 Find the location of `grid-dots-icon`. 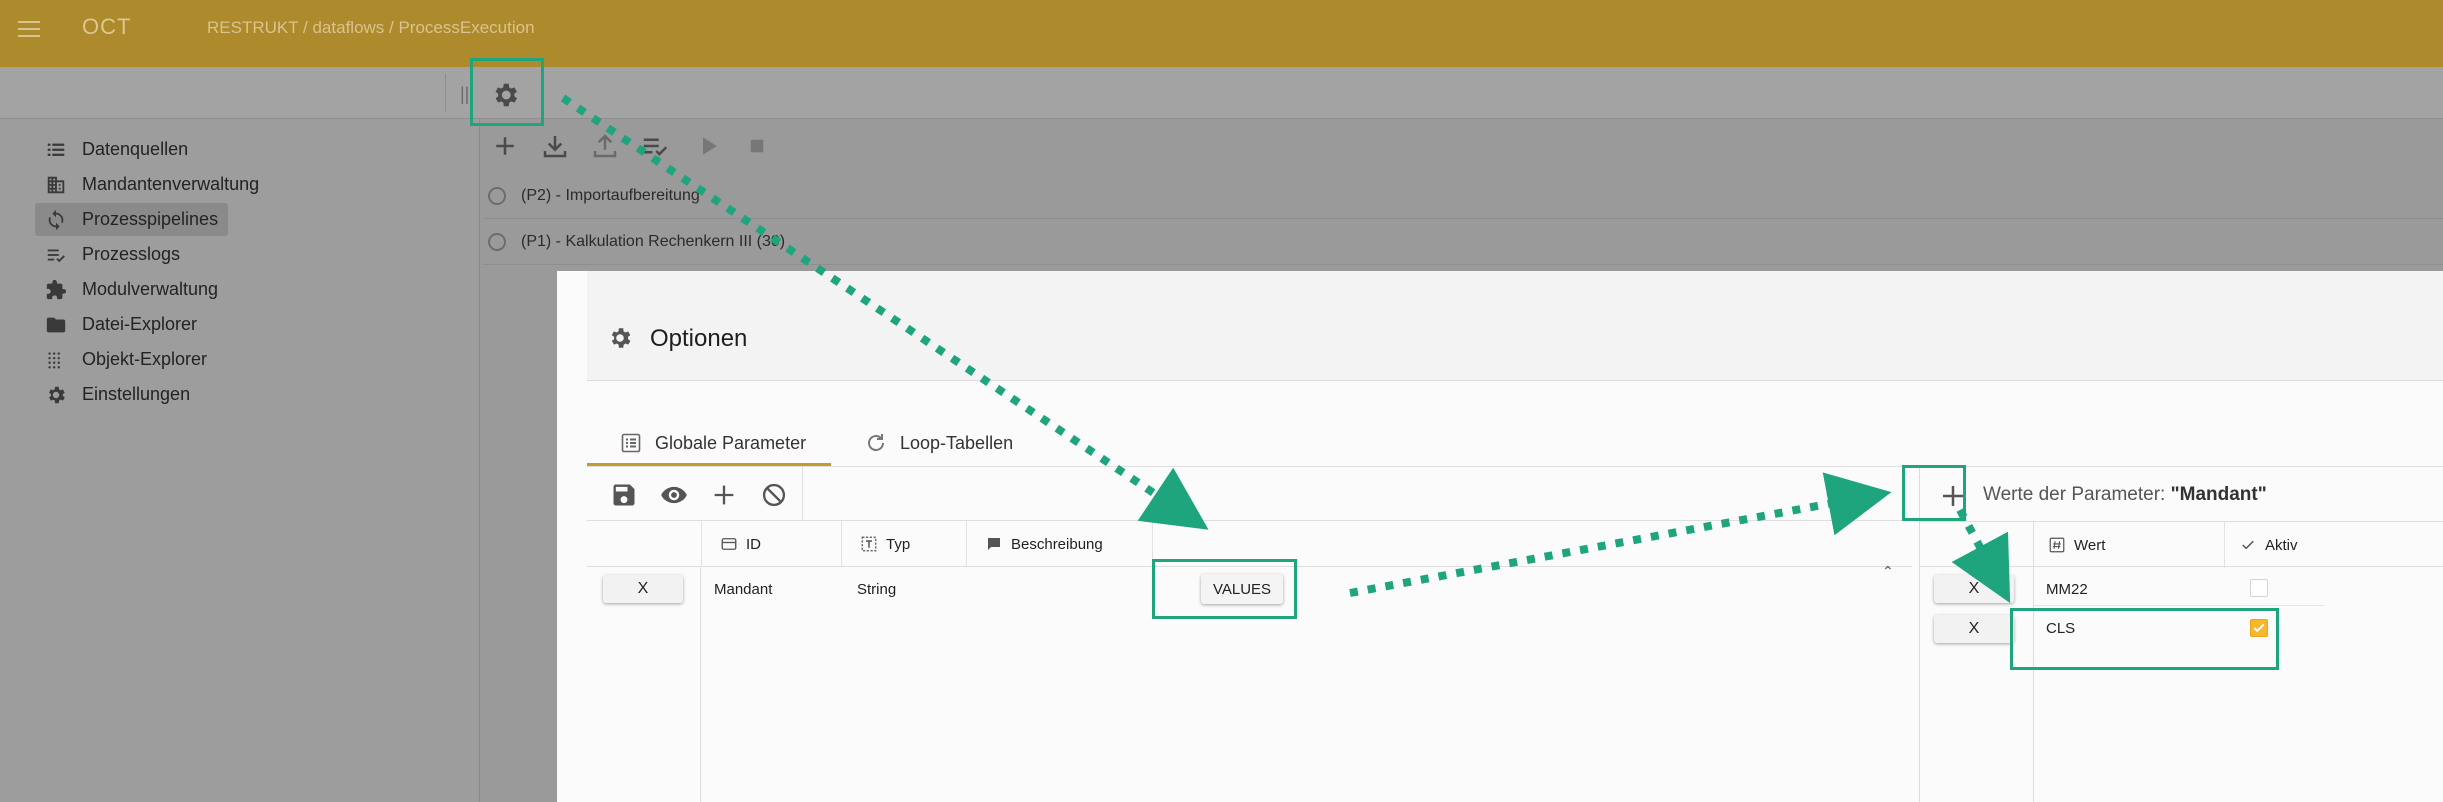

grid-dots-icon is located at coordinates (54, 360).